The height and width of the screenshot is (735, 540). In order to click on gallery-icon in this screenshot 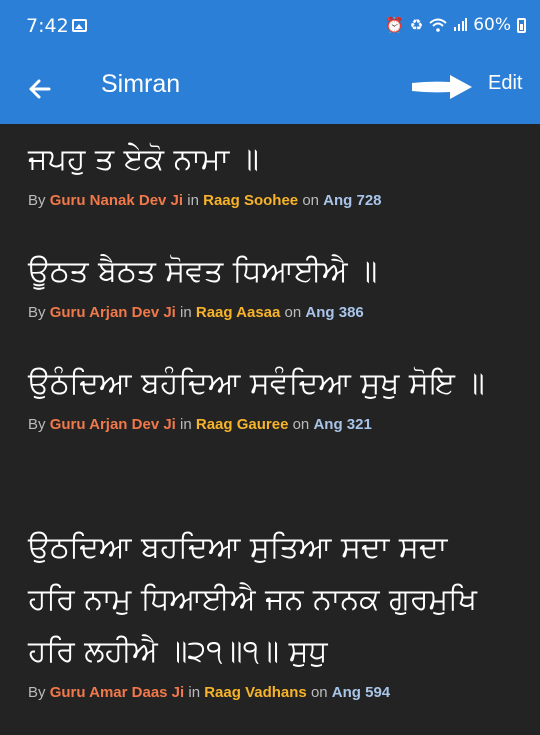, I will do `click(79, 25)`.